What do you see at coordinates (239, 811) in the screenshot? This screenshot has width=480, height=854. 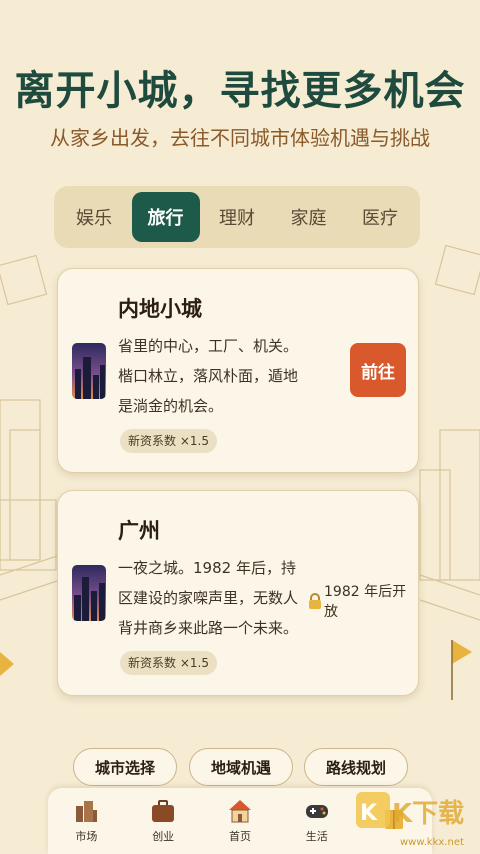 I see `home-icon` at bounding box center [239, 811].